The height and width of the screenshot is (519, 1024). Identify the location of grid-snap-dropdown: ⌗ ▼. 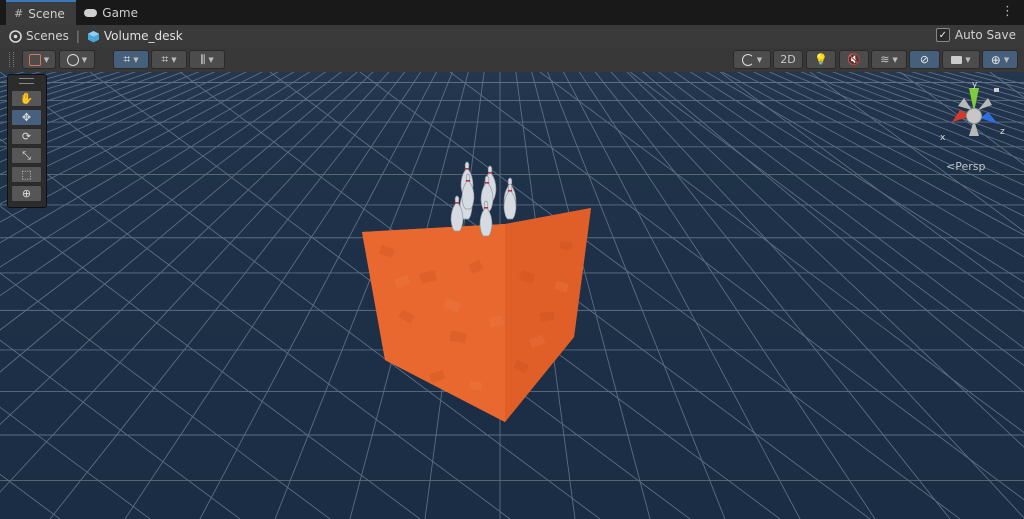
(169, 59).